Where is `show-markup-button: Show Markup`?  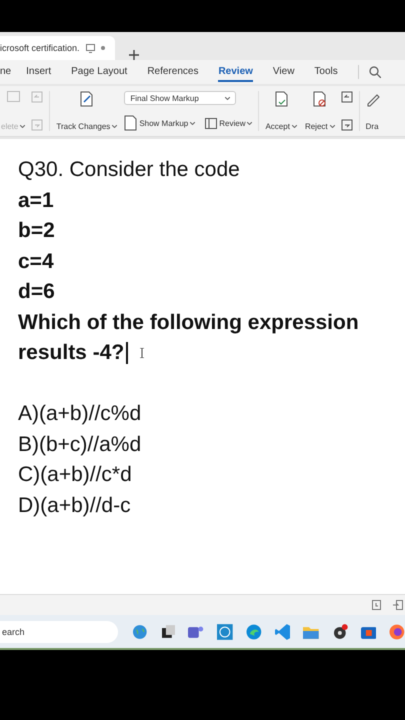
show-markup-button: Show Markup is located at coordinates (160, 123).